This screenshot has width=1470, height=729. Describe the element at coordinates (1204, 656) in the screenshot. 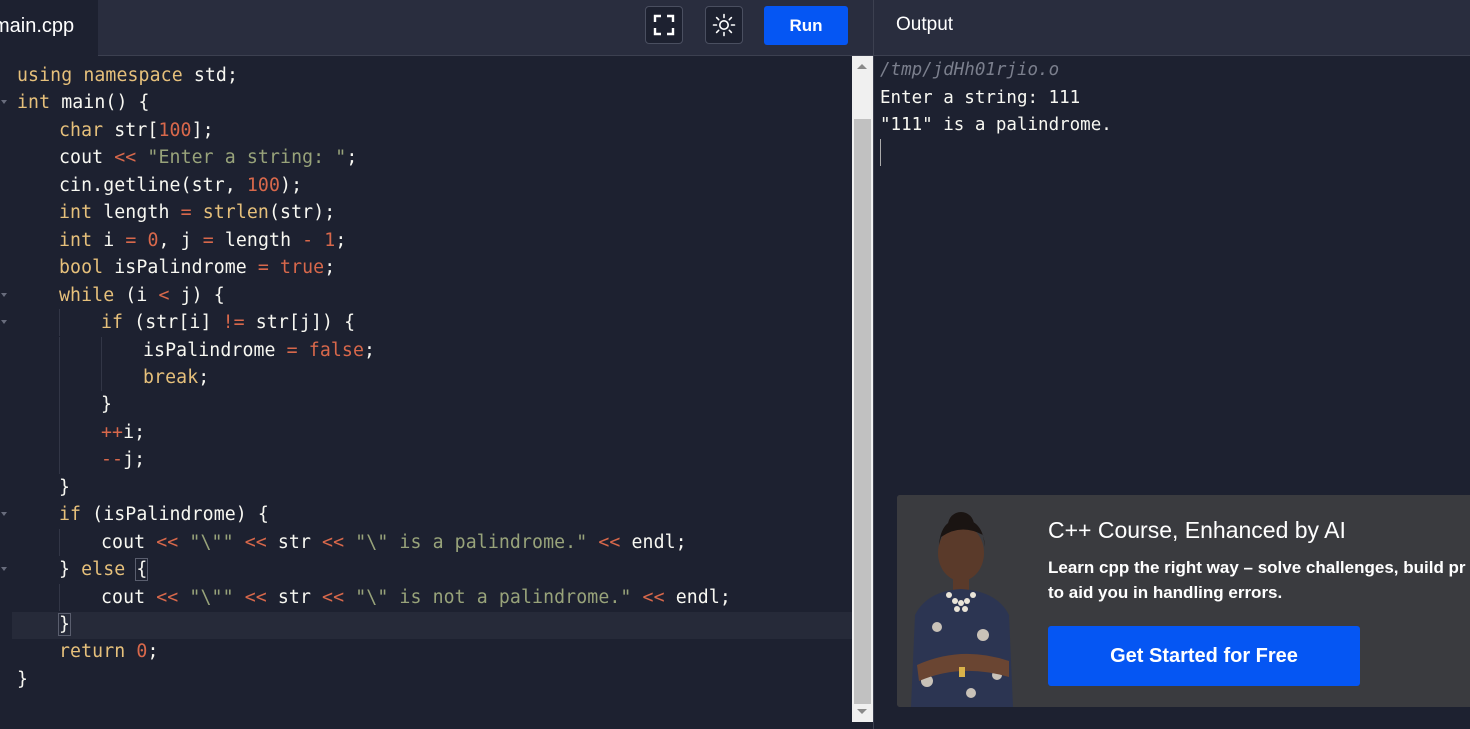

I see `get-started-button: Get Started for Free` at that location.